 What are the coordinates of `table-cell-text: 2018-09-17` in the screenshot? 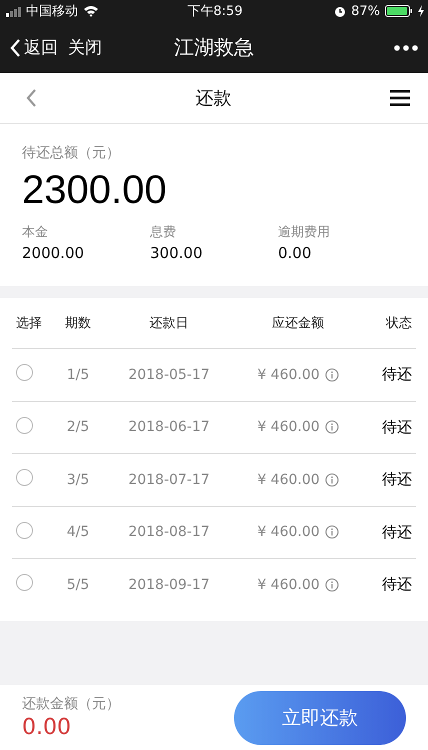 It's located at (169, 584).